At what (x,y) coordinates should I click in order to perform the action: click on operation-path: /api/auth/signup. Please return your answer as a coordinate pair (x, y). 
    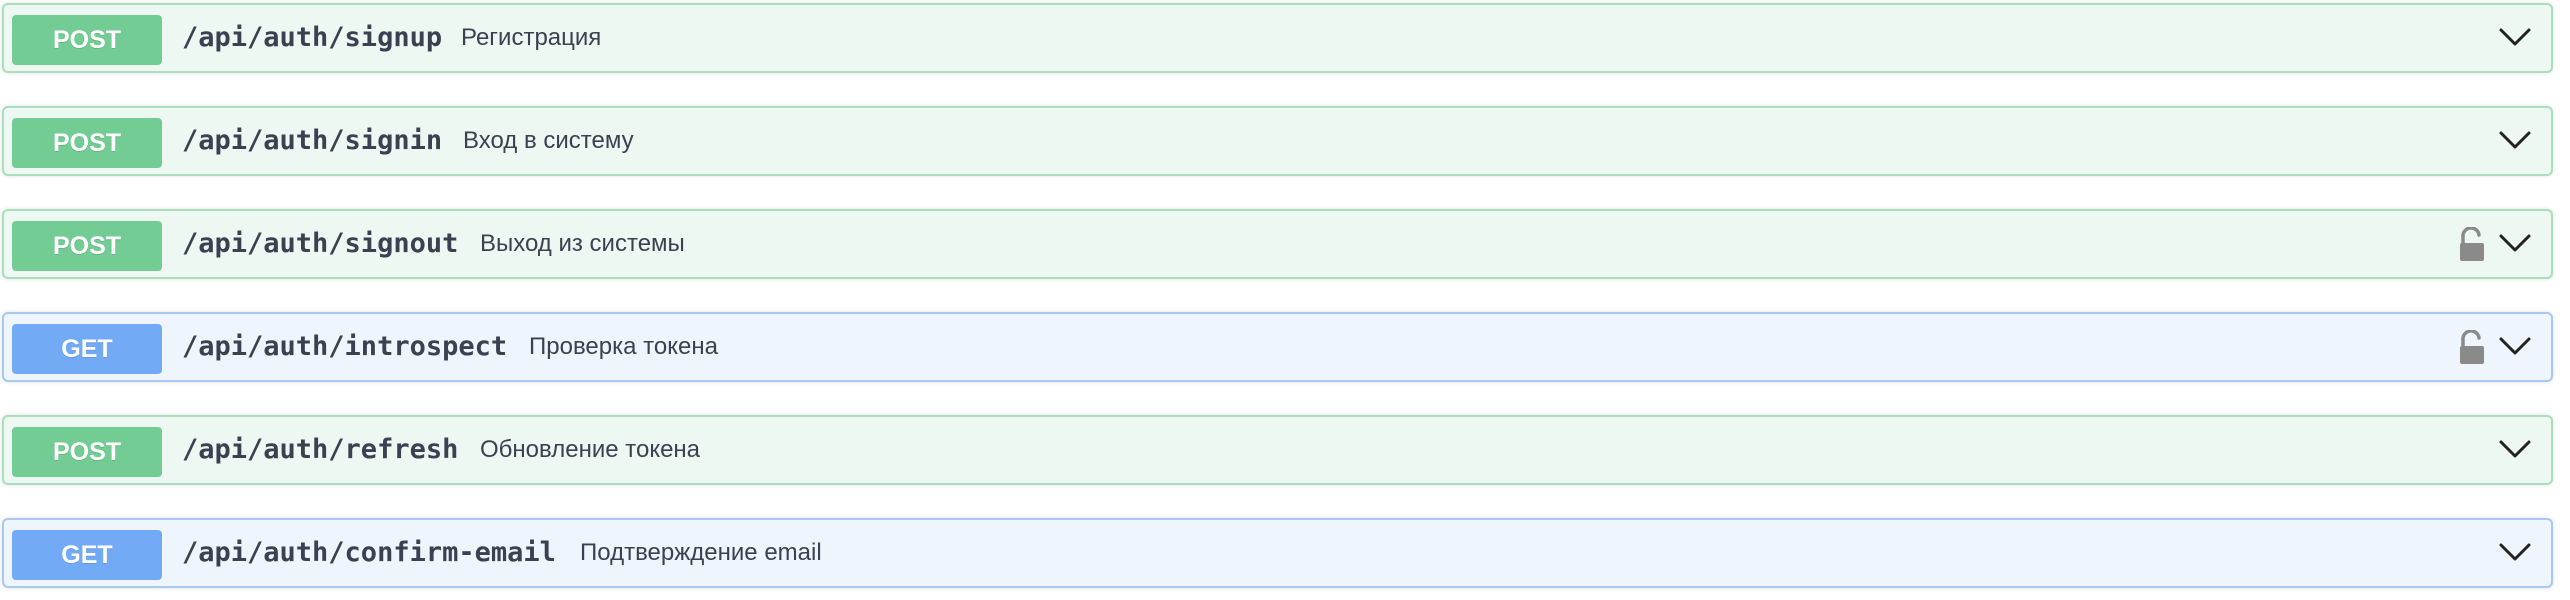
    Looking at the image, I should click on (312, 37).